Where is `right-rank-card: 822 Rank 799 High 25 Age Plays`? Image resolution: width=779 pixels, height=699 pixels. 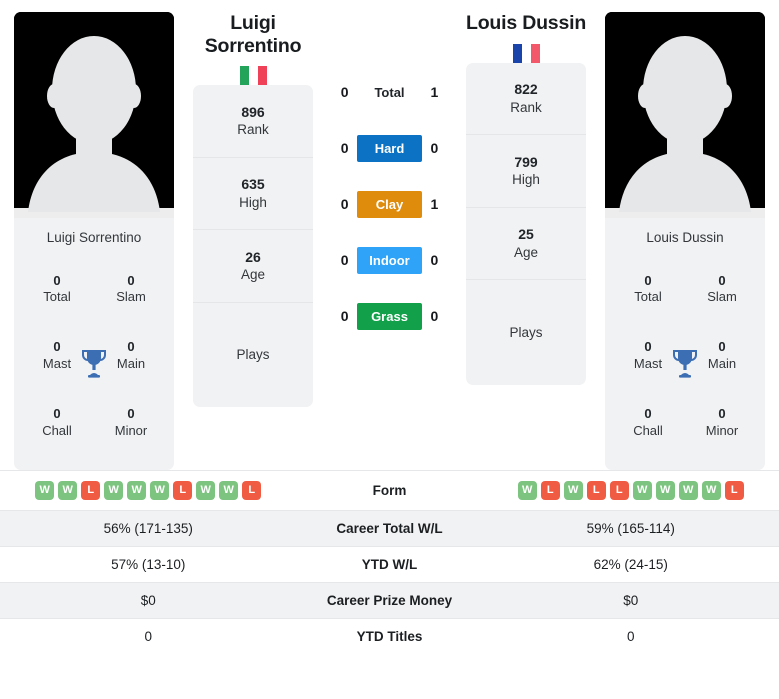
right-rank-card: 822 Rank 799 High 25 Age Plays is located at coordinates (526, 223).